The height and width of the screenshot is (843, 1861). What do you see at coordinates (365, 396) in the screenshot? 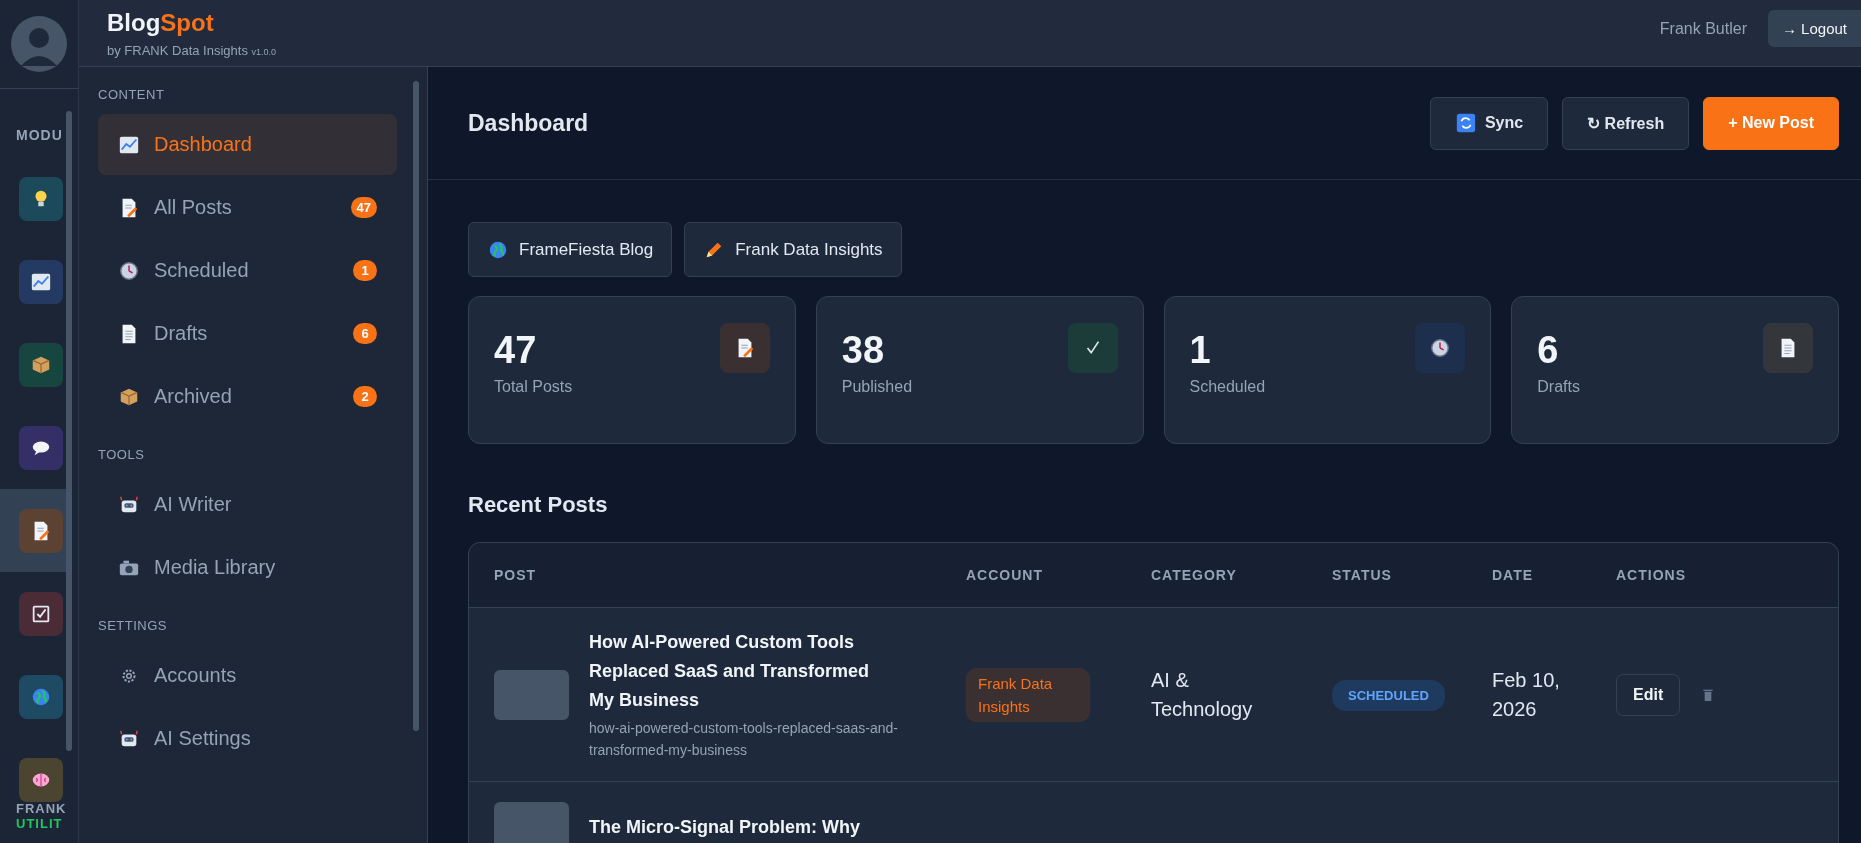
I see `count-badge: 2` at bounding box center [365, 396].